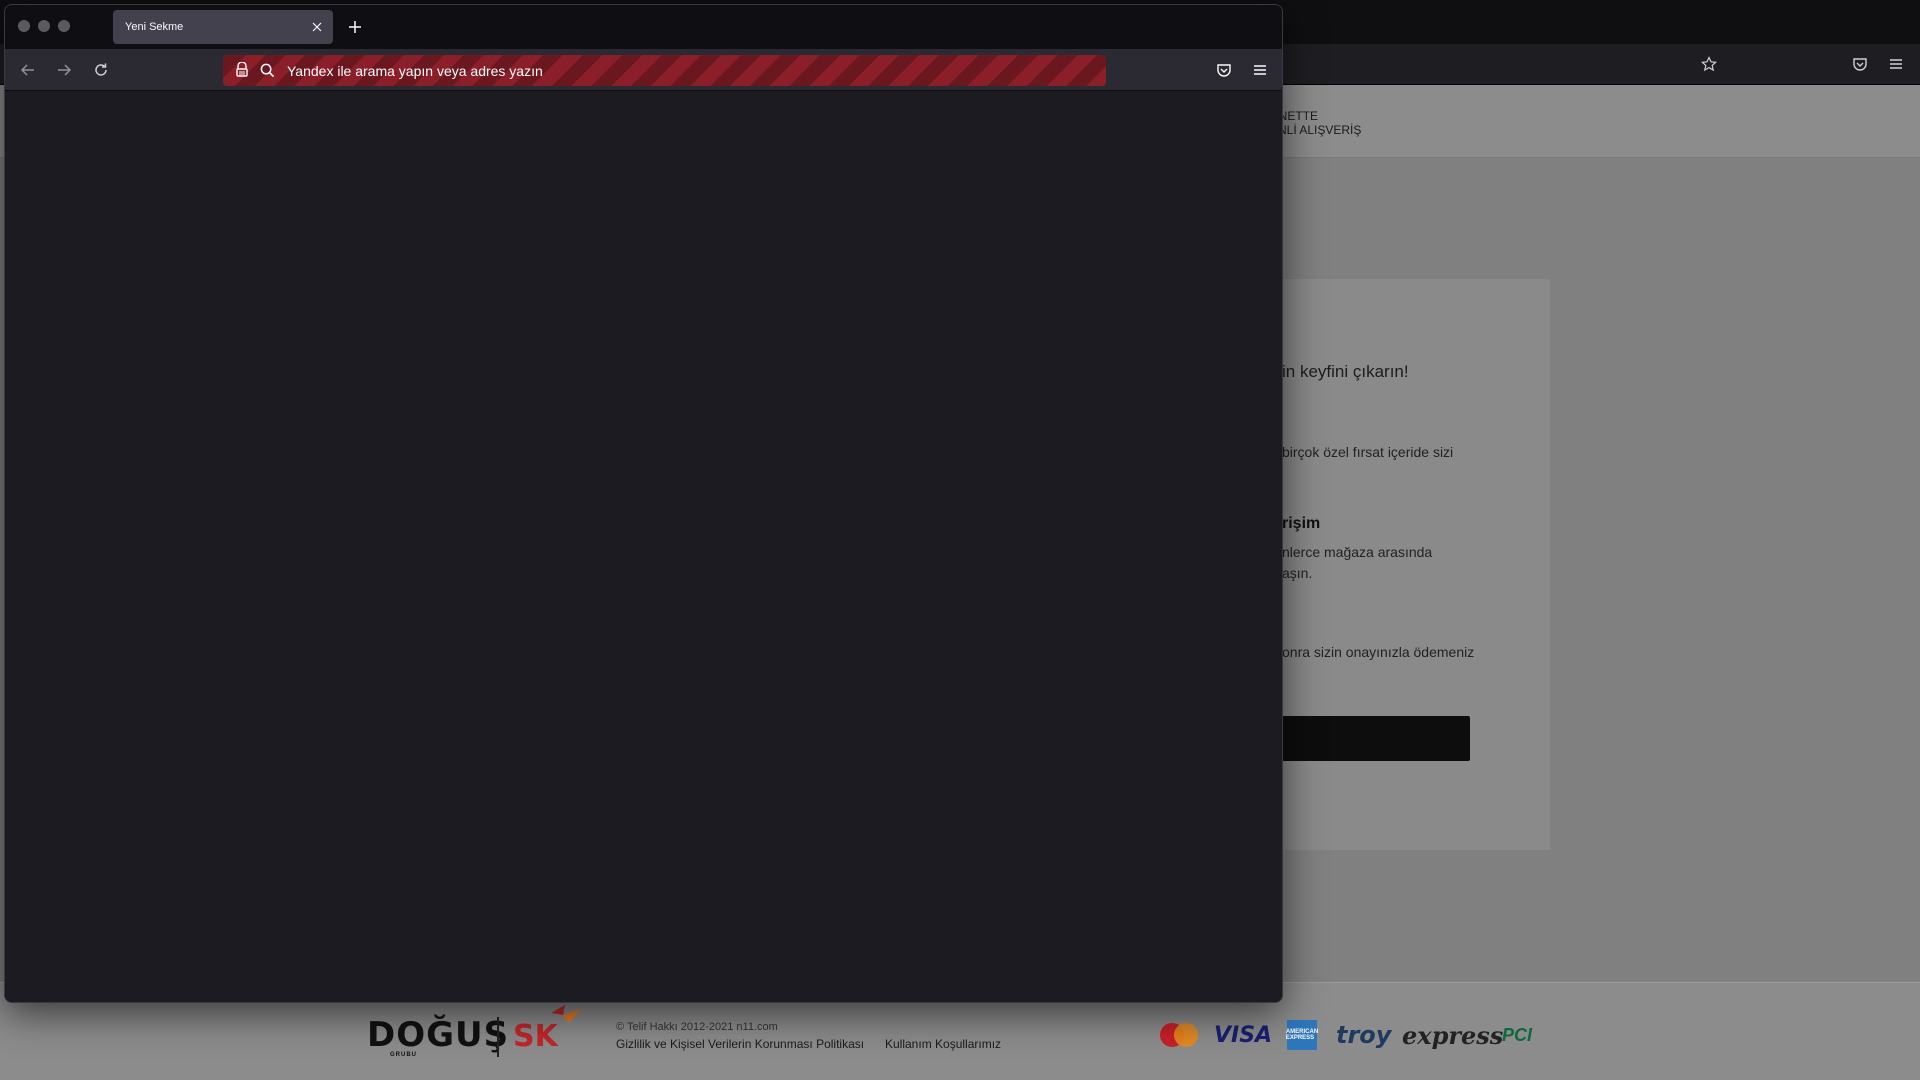 Image resolution: width=1920 pixels, height=1080 pixels. Describe the element at coordinates (566, 1014) in the screenshot. I see `sk-wing-icon` at that location.